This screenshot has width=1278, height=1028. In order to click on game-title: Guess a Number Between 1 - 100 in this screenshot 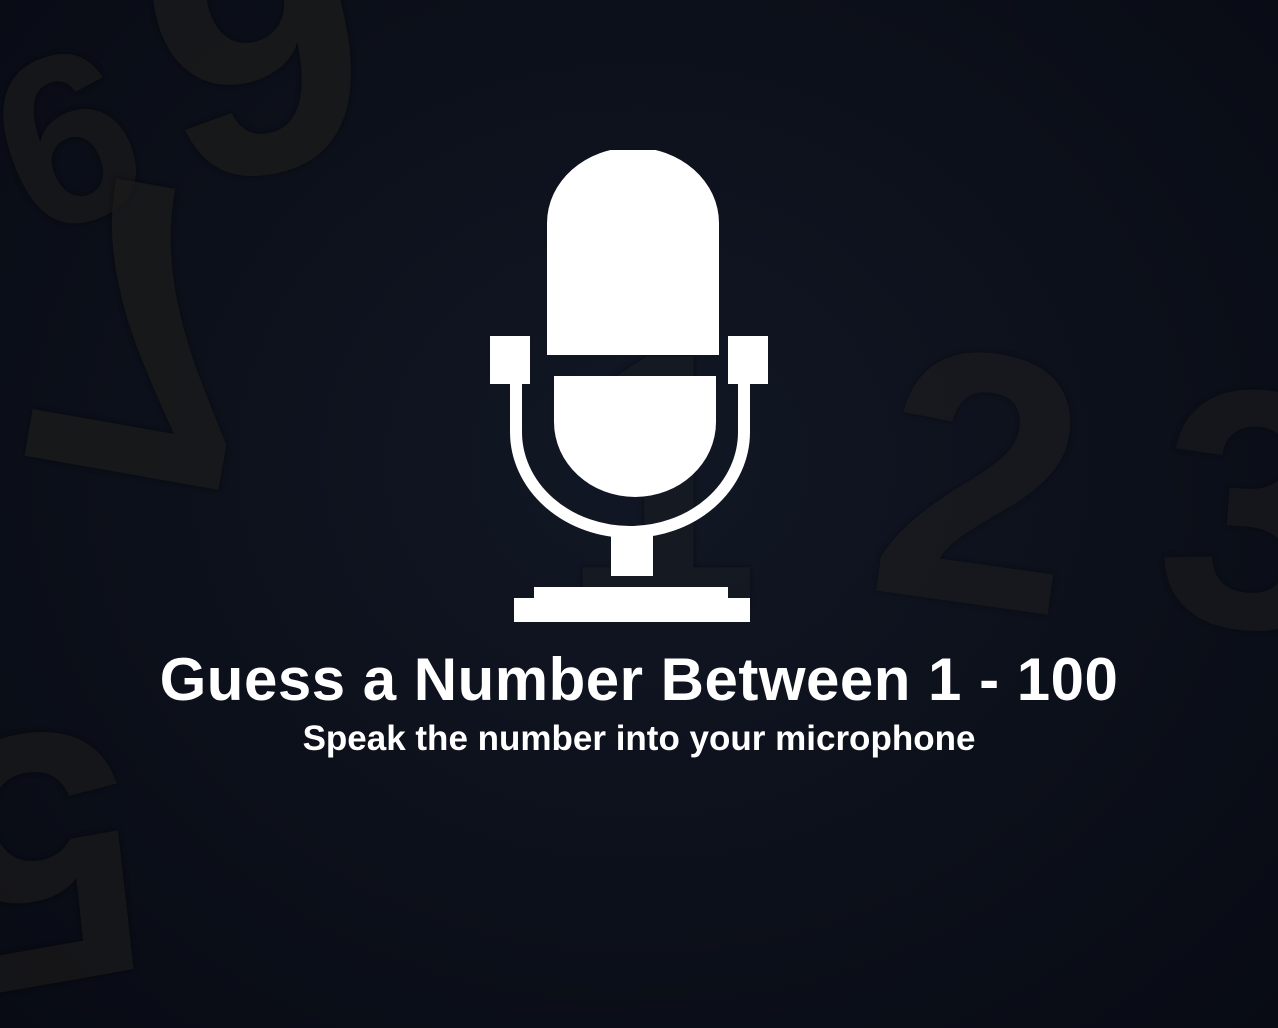, I will do `click(639, 679)`.